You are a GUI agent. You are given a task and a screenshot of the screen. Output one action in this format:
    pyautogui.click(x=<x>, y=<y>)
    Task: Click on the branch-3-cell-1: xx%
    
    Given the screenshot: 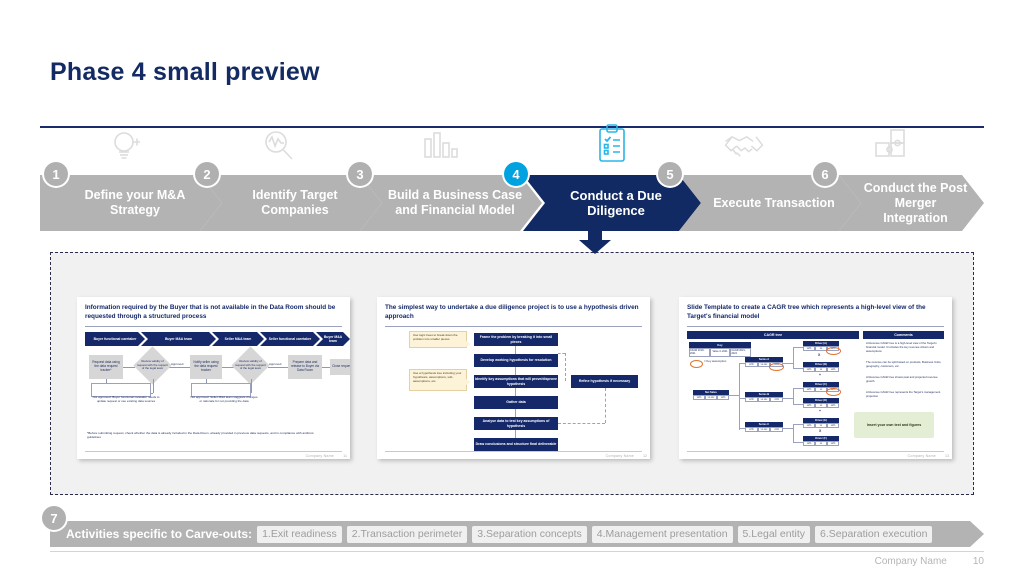 What is the action you would take?
    pyautogui.click(x=751, y=429)
    